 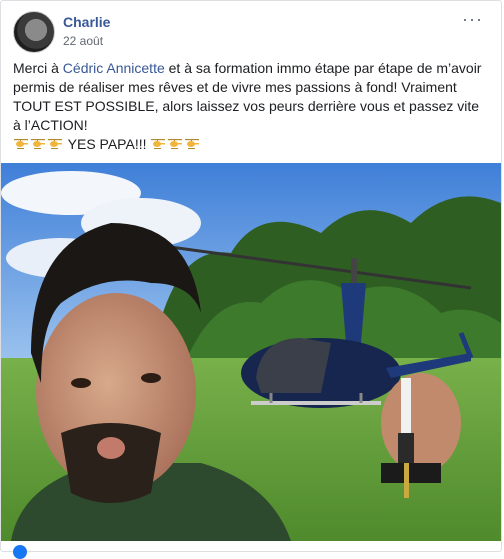 What do you see at coordinates (38, 68) in the screenshot?
I see `post-text-intro: Merci à` at bounding box center [38, 68].